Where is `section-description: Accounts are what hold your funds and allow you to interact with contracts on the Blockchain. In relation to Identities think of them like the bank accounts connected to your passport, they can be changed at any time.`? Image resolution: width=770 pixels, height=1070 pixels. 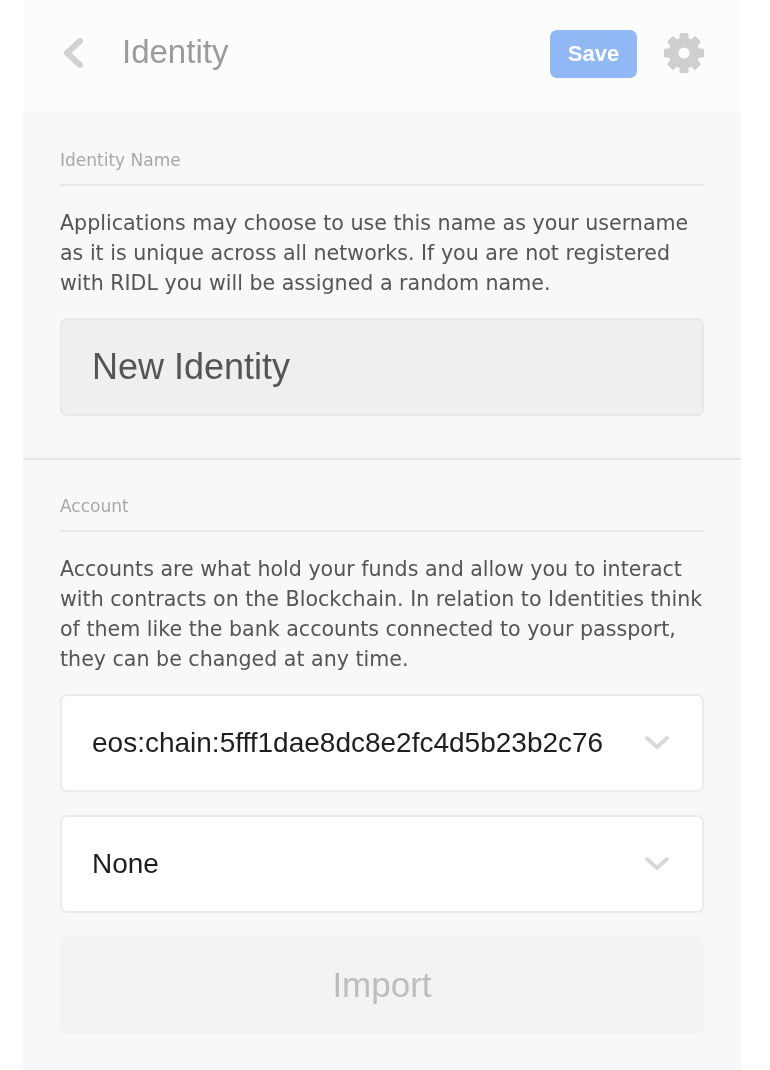
section-description: Accounts are what hold your funds and allow you to interact with contracts on the Blockchain. In relation to Identities think of them like the bank accounts connected to your passport, they can be changed at any time. is located at coordinates (382, 614).